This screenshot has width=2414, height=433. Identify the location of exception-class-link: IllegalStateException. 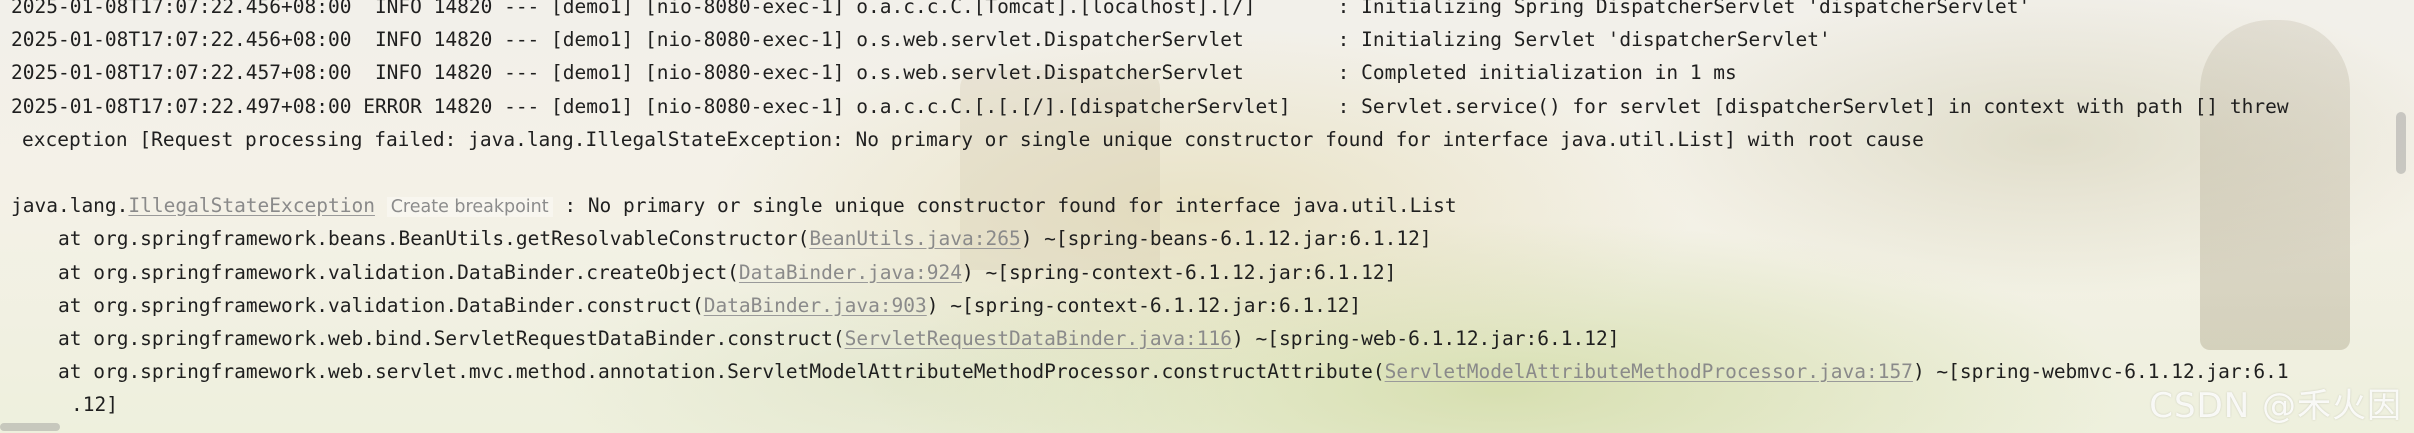
(251, 205).